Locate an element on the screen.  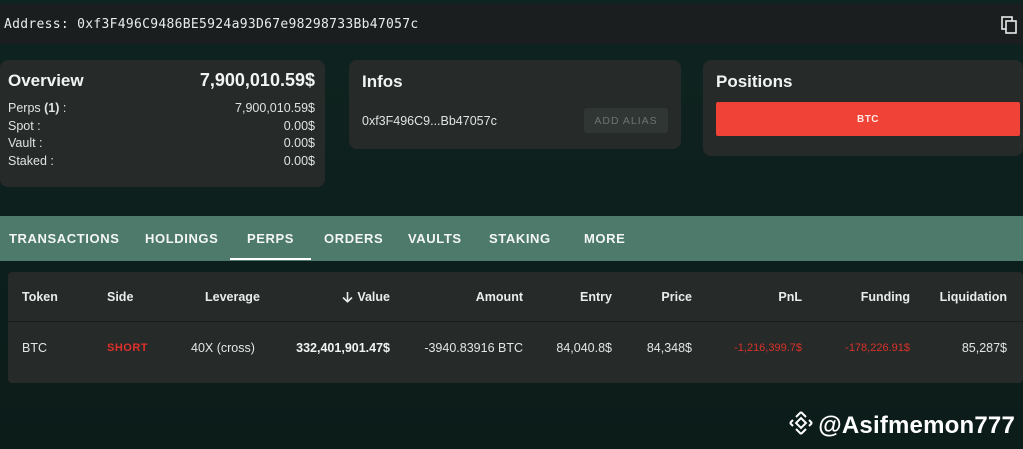
cell-price: 84,348$ is located at coordinates (669, 348).